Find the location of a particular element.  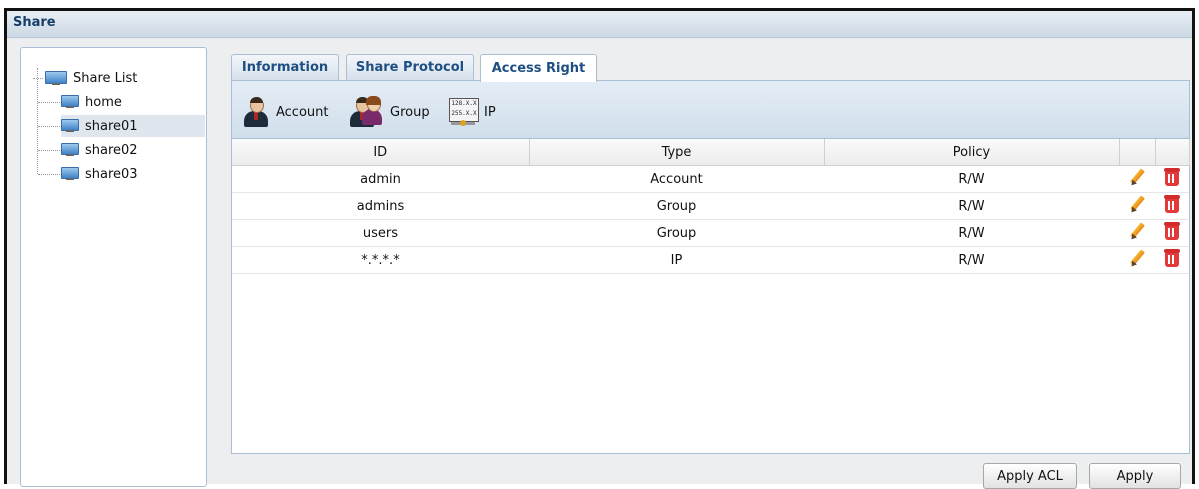

table-row: users Group R/W is located at coordinates (710, 233).